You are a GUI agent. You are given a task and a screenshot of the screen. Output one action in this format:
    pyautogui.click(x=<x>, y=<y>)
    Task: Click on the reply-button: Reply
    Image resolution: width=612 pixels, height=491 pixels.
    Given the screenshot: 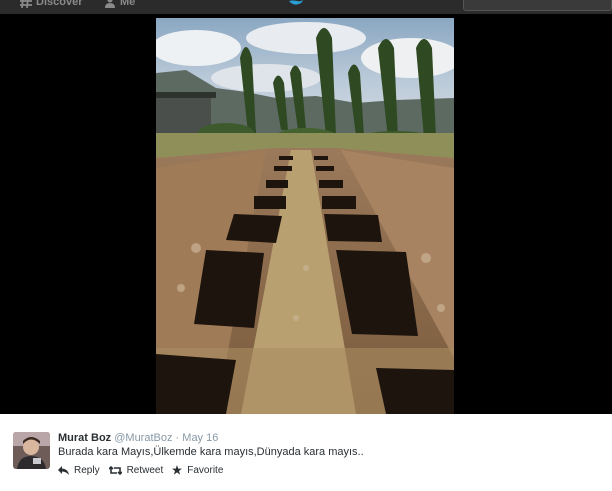 What is the action you would take?
    pyautogui.click(x=79, y=470)
    